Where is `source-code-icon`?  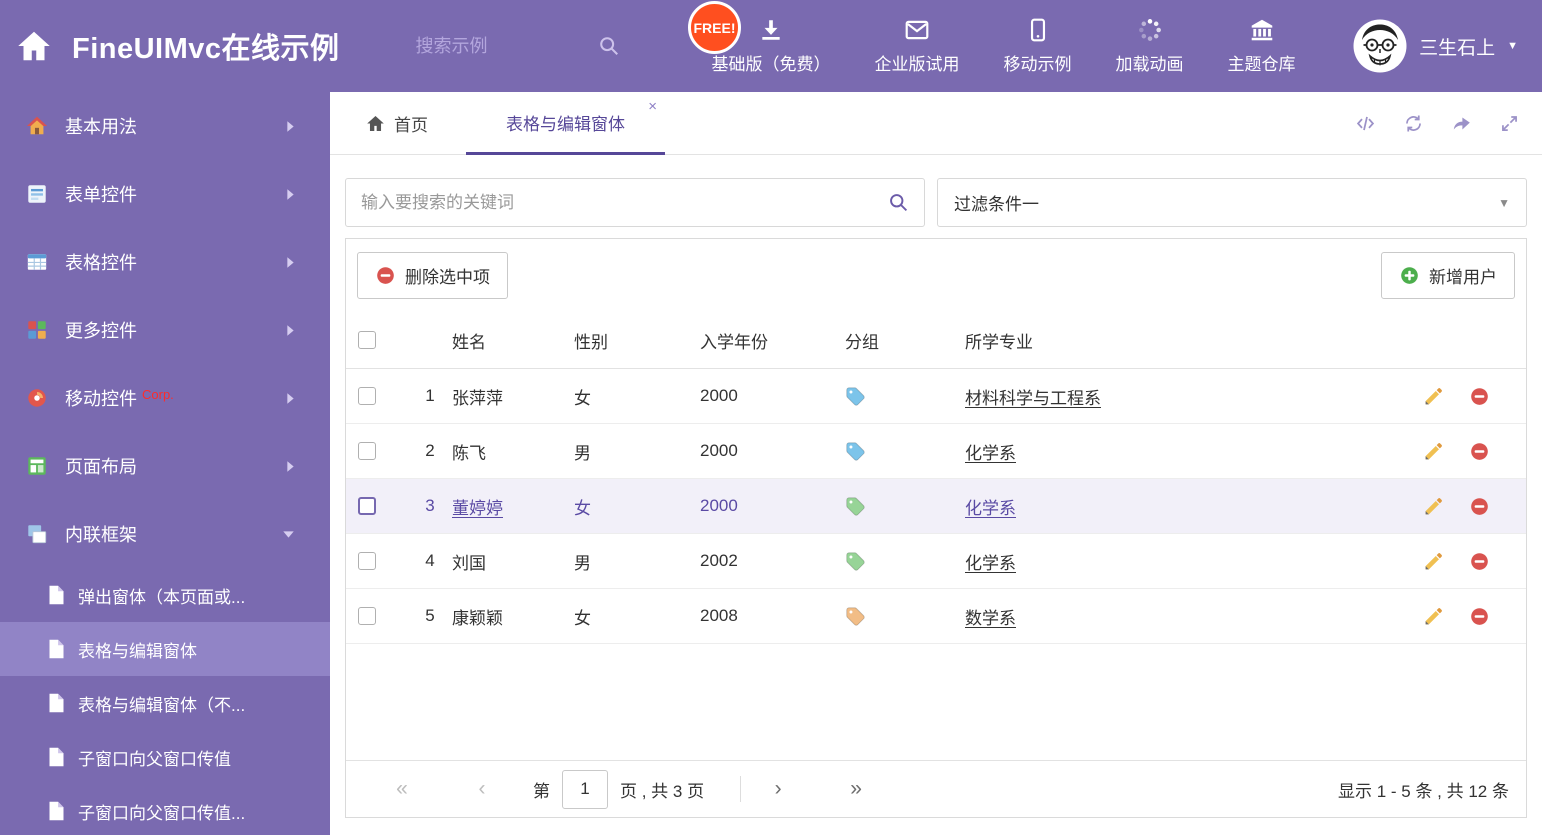 source-code-icon is located at coordinates (1365, 123).